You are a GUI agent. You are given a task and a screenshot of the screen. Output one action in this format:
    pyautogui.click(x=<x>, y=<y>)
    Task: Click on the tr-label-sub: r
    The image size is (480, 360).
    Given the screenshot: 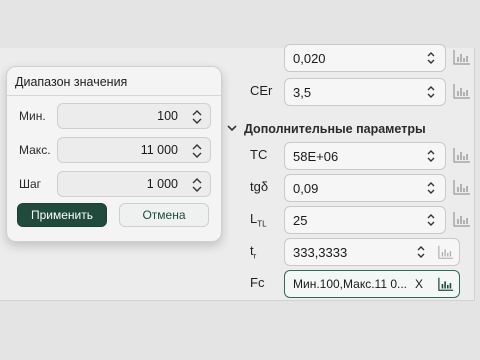 What is the action you would take?
    pyautogui.click(x=255, y=256)
    